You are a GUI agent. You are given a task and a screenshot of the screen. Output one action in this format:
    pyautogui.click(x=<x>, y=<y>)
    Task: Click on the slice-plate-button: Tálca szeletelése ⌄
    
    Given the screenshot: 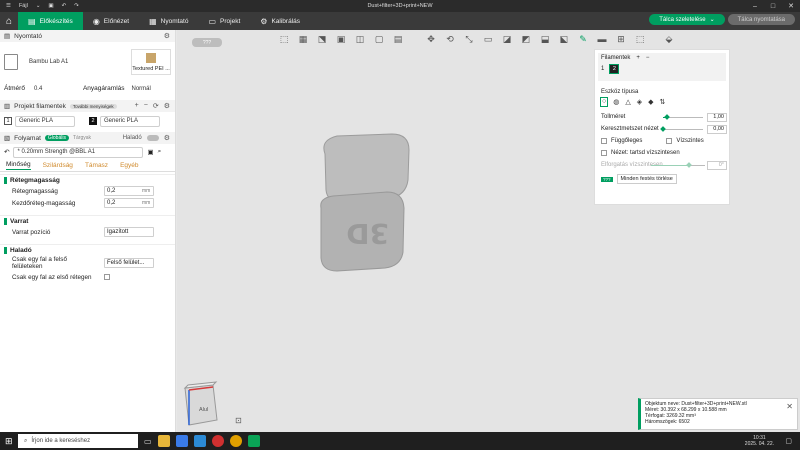 What is the action you would take?
    pyautogui.click(x=687, y=19)
    